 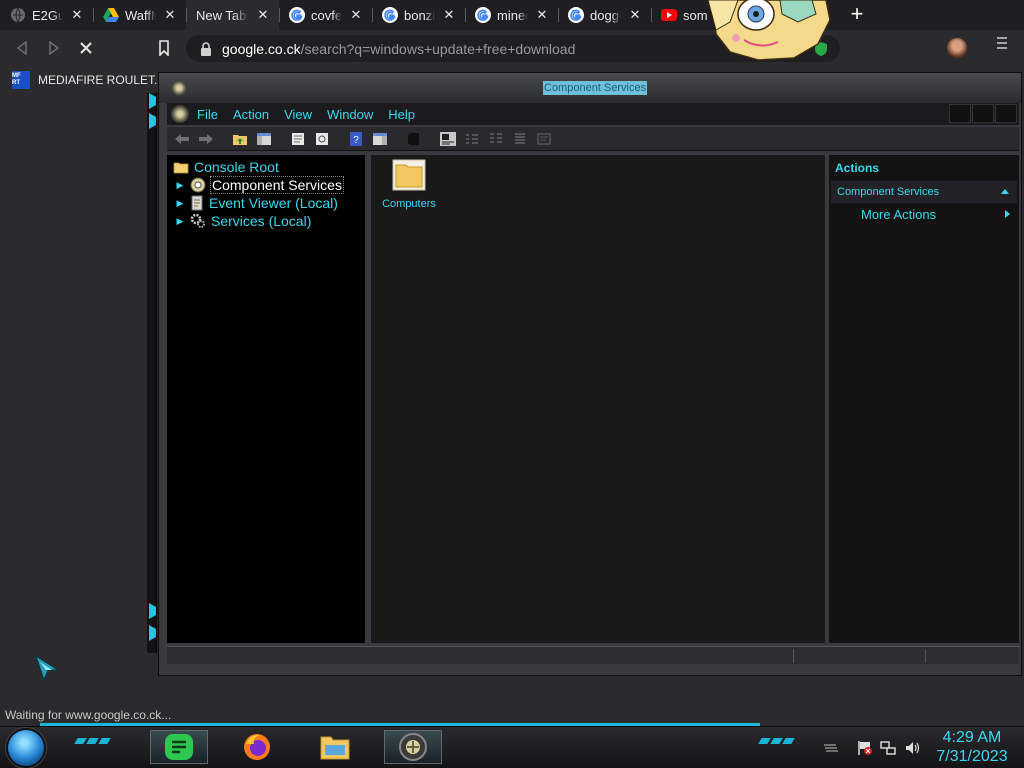 What do you see at coordinates (983, 113) in the screenshot?
I see `child-restore-button` at bounding box center [983, 113].